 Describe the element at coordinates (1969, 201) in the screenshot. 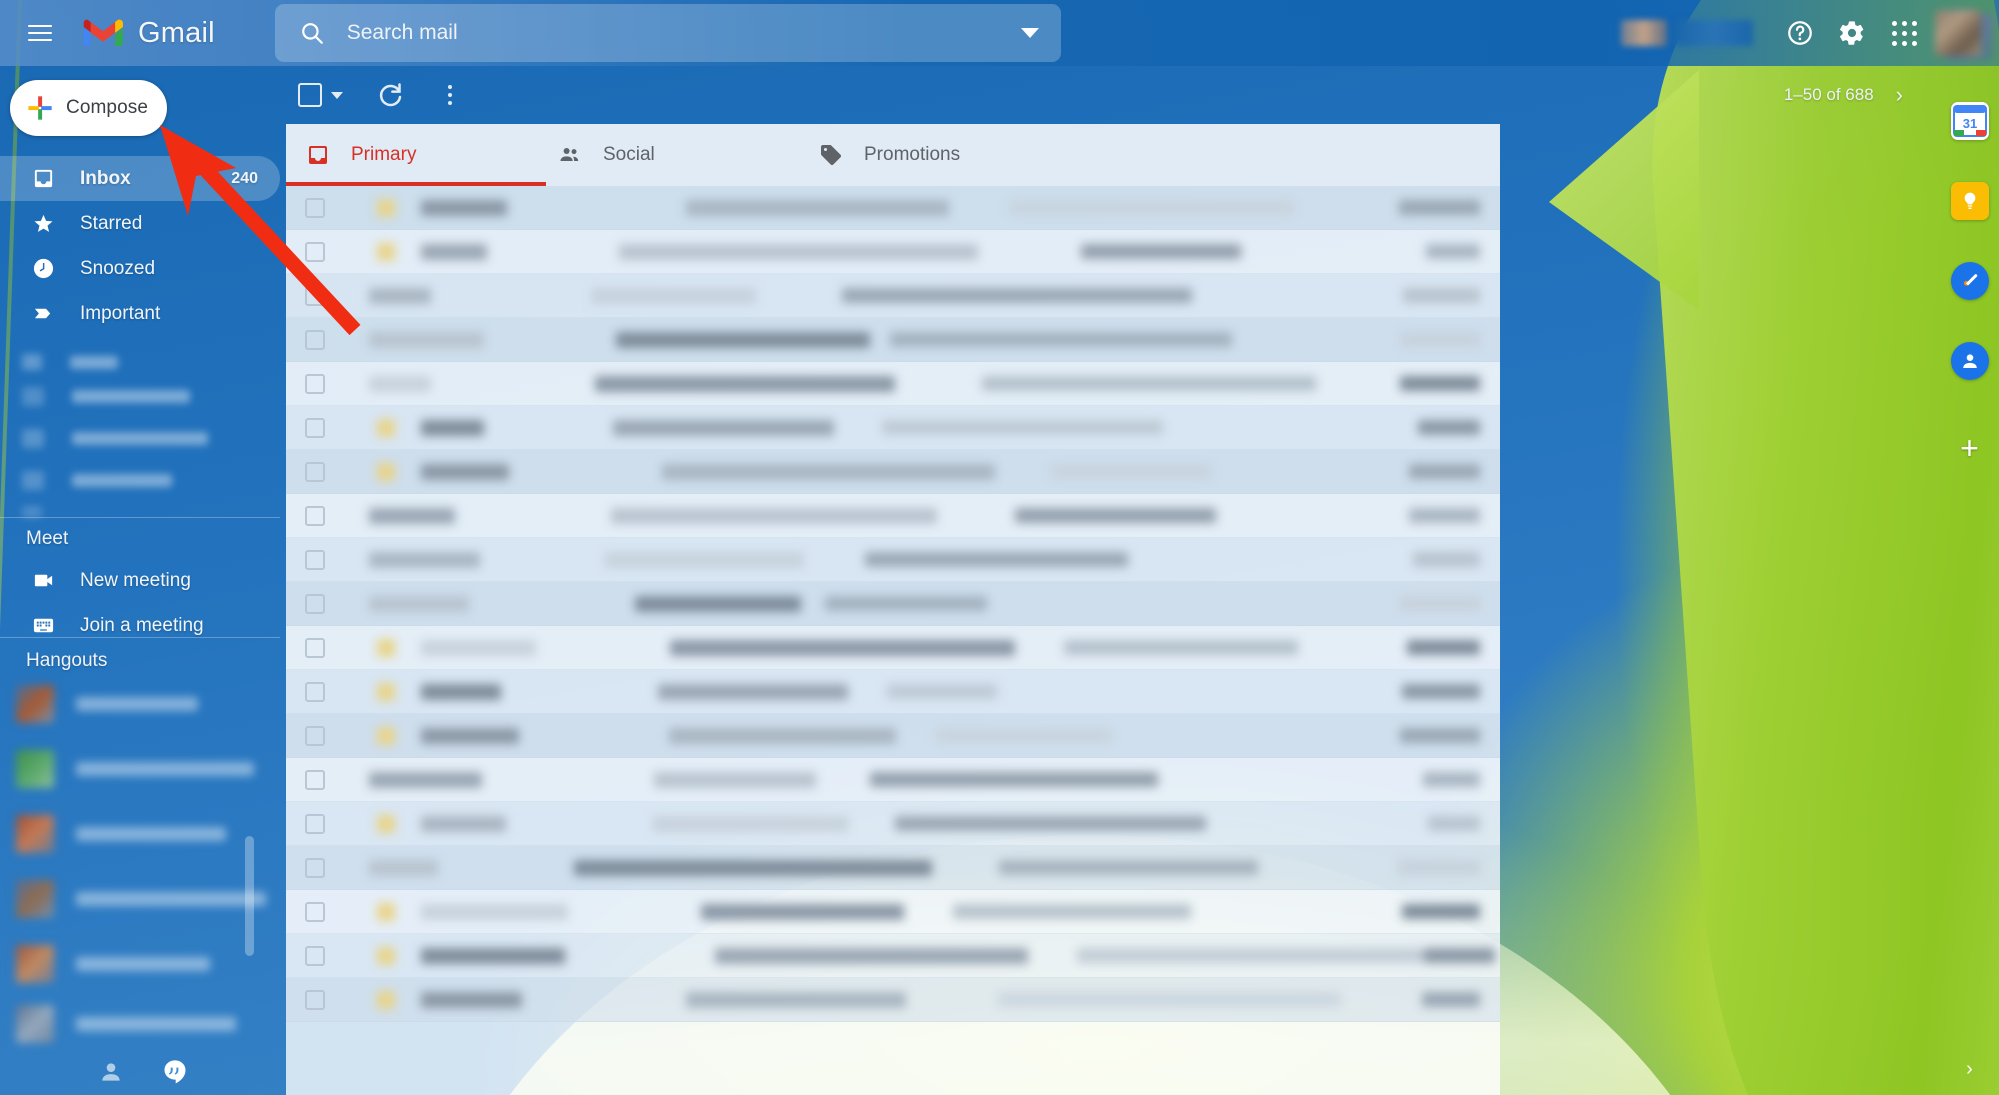

I see `google-keep-icon` at that location.